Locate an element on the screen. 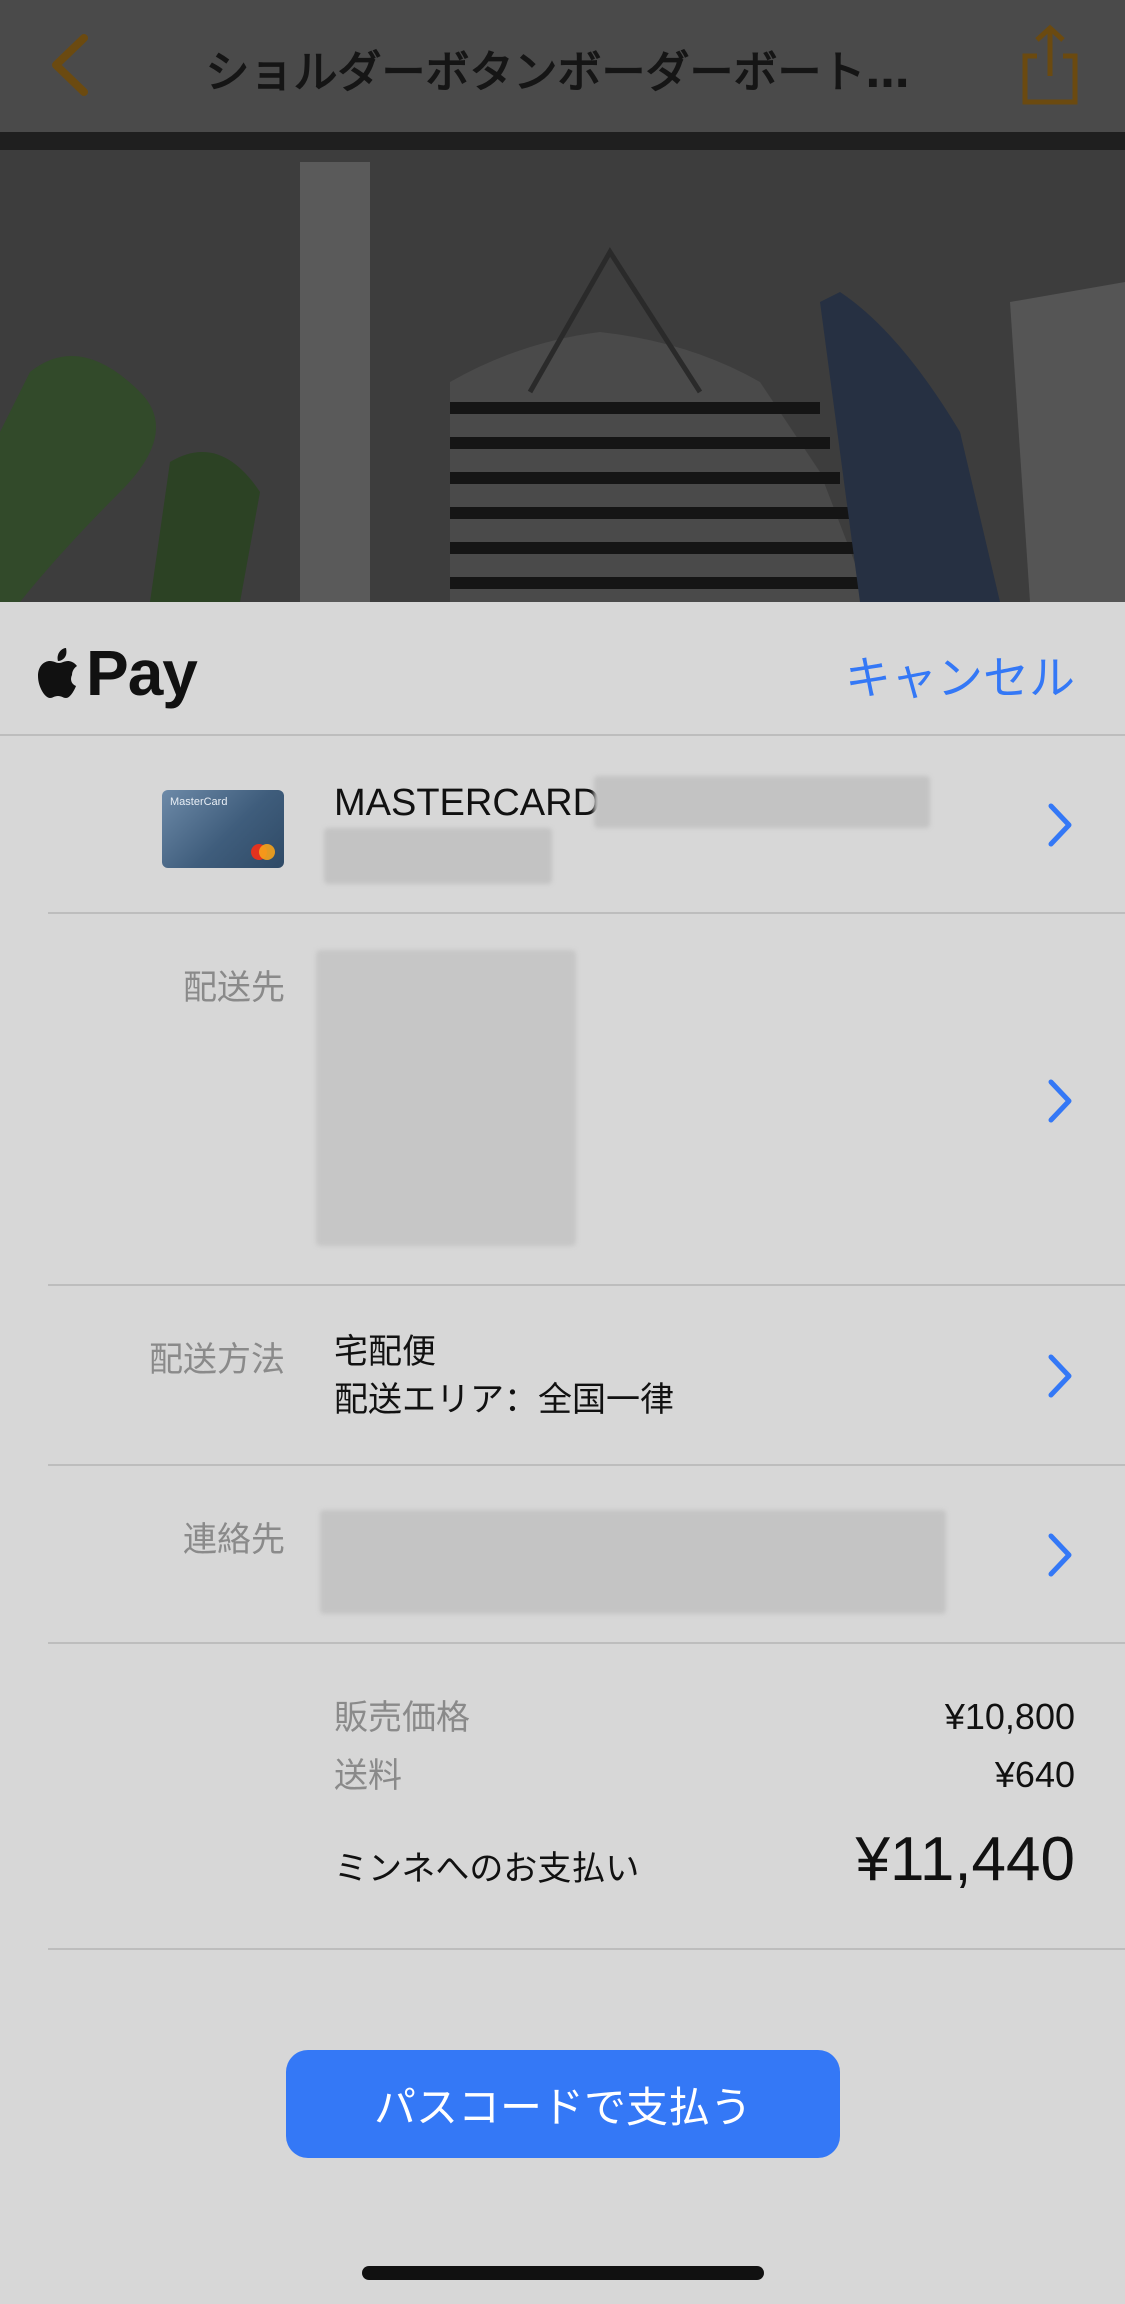 The width and height of the screenshot is (1125, 2304). subtotal-label: 販売価格 is located at coordinates (402, 1718).